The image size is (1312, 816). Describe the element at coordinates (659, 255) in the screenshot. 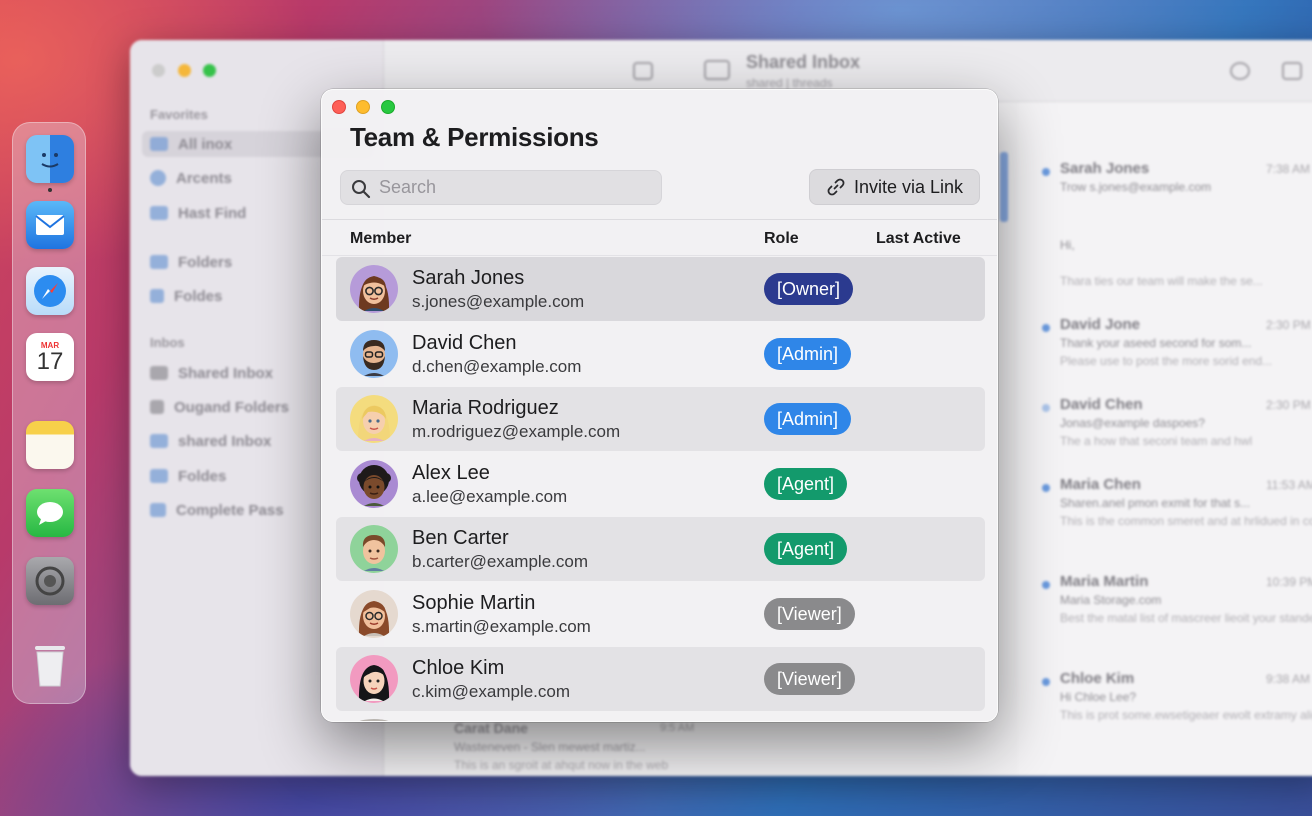

I see `header-divider` at that location.